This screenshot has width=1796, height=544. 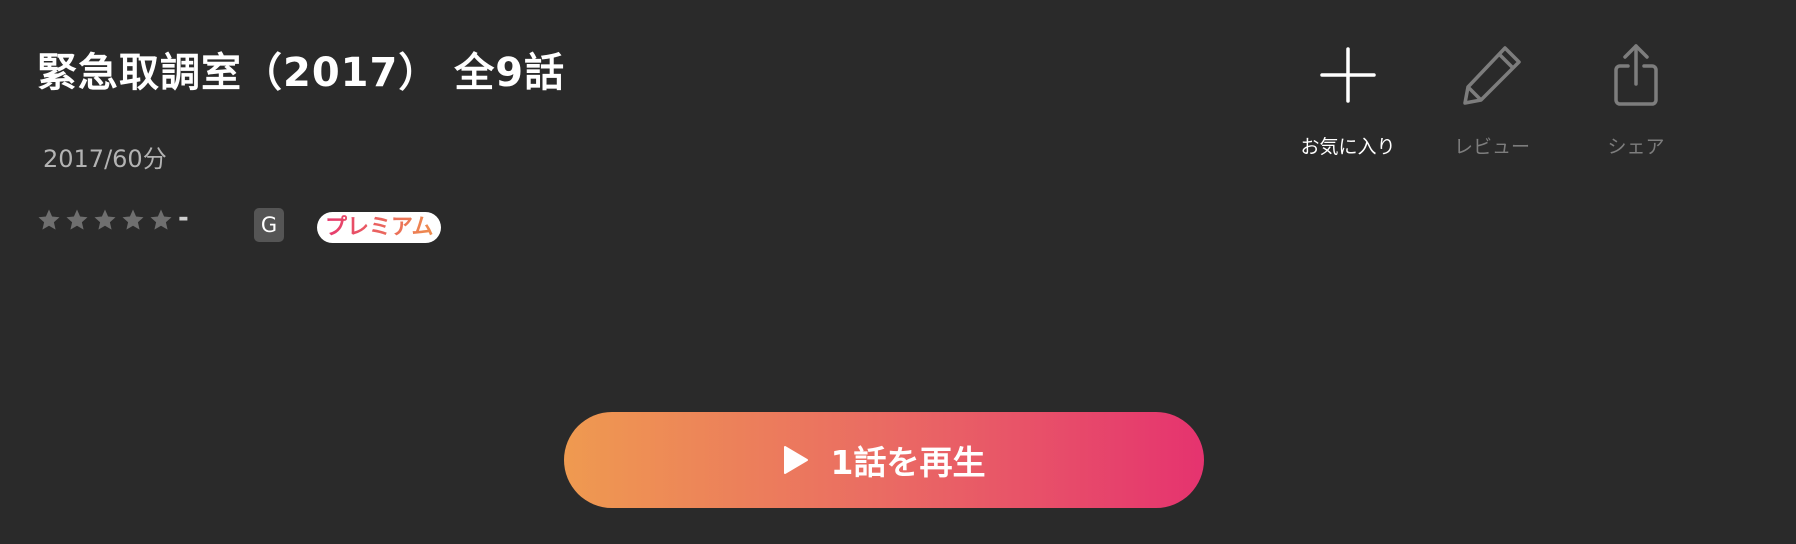 I want to click on page-title: 緊急取調室（2017） 全9話, so click(x=301, y=73).